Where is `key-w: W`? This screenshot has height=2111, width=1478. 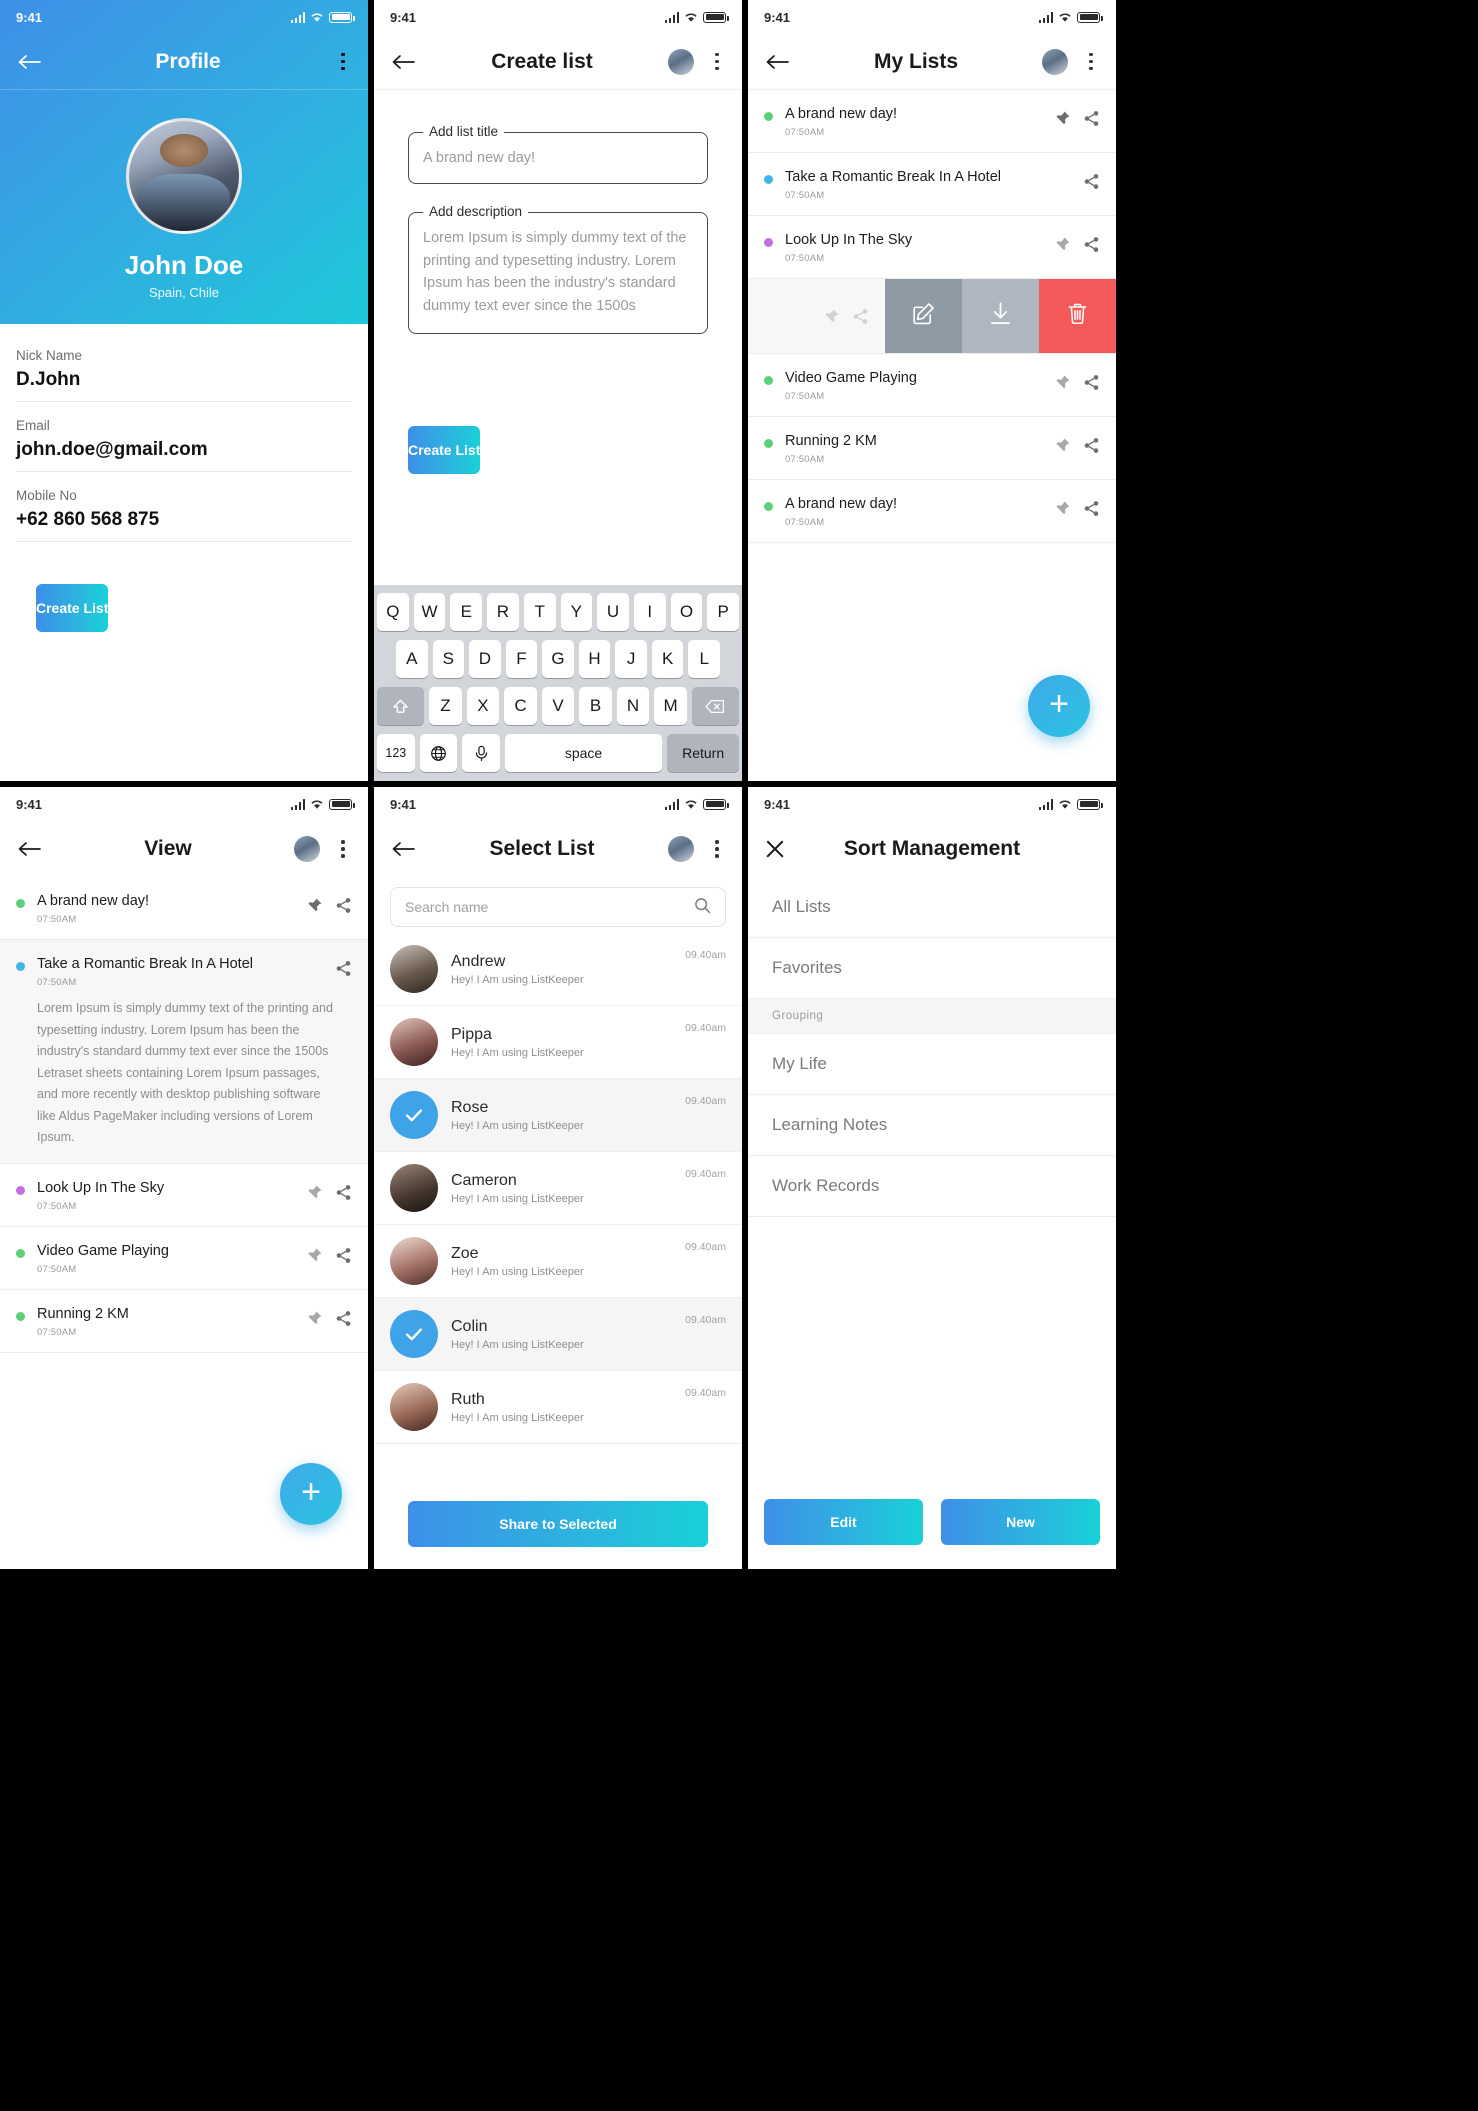
key-w: W is located at coordinates (429, 612).